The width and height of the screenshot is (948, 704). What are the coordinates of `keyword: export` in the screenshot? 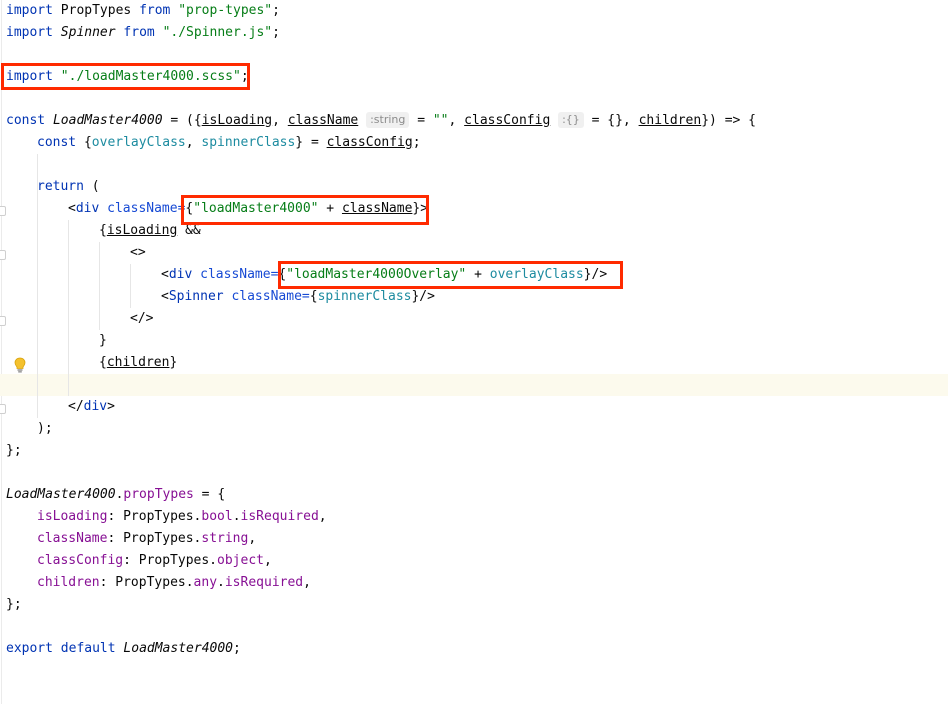 It's located at (29, 648).